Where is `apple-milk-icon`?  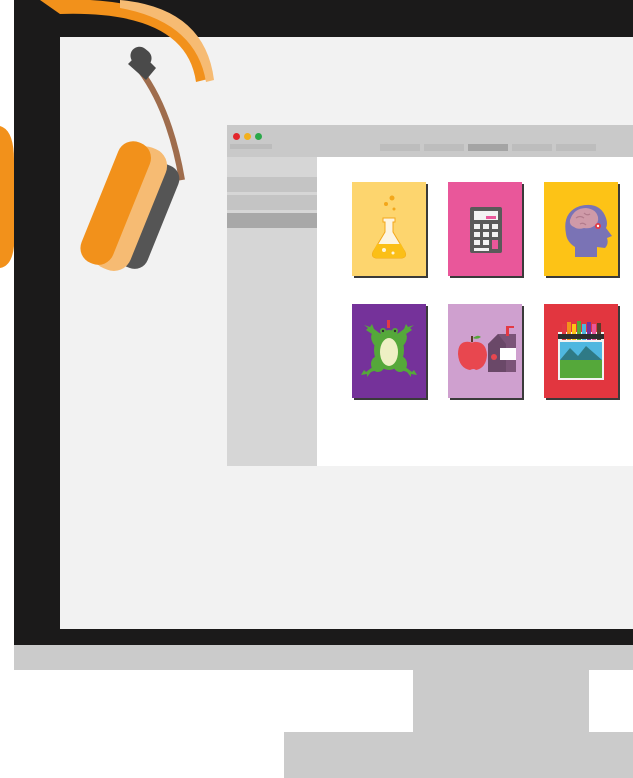
apple-milk-icon is located at coordinates (487, 349).